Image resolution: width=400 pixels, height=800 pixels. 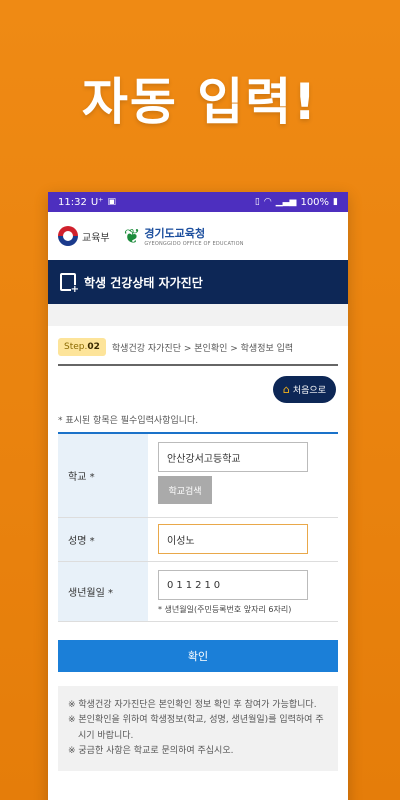 I want to click on status-time: 11:32, so click(x=72, y=202).